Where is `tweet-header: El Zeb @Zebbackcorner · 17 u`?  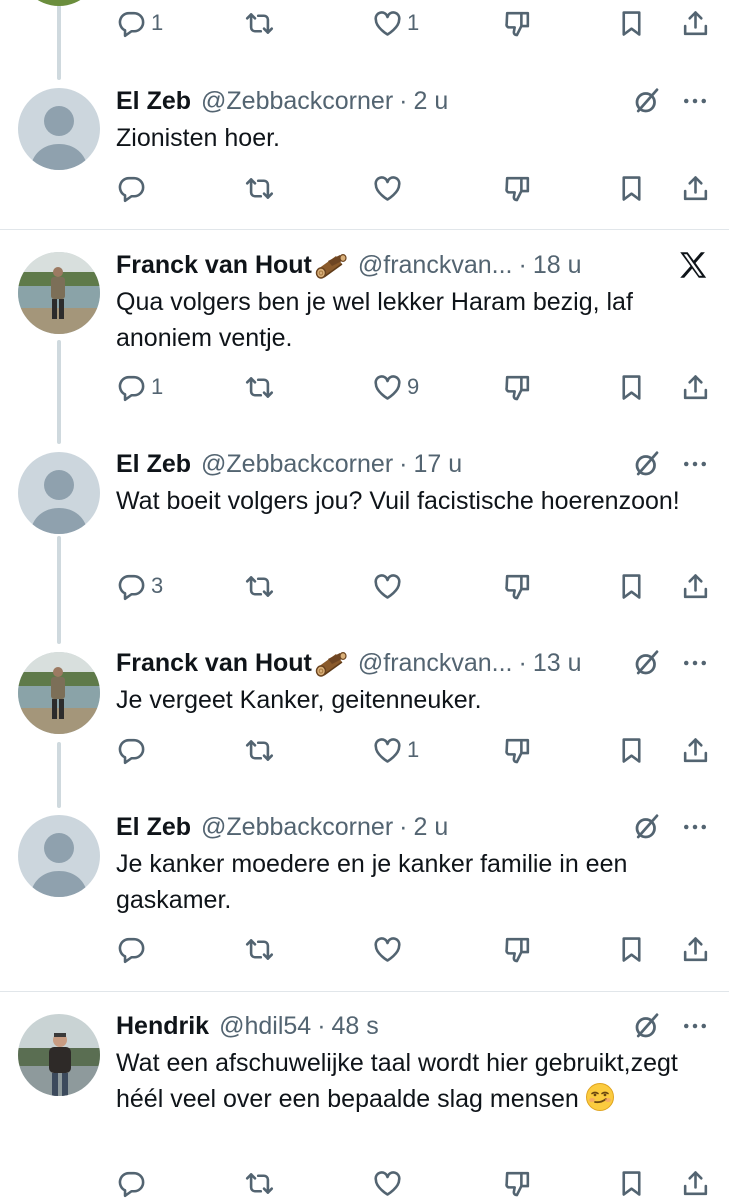 tweet-header: El Zeb @Zebbackcorner · 17 u is located at coordinates (289, 464).